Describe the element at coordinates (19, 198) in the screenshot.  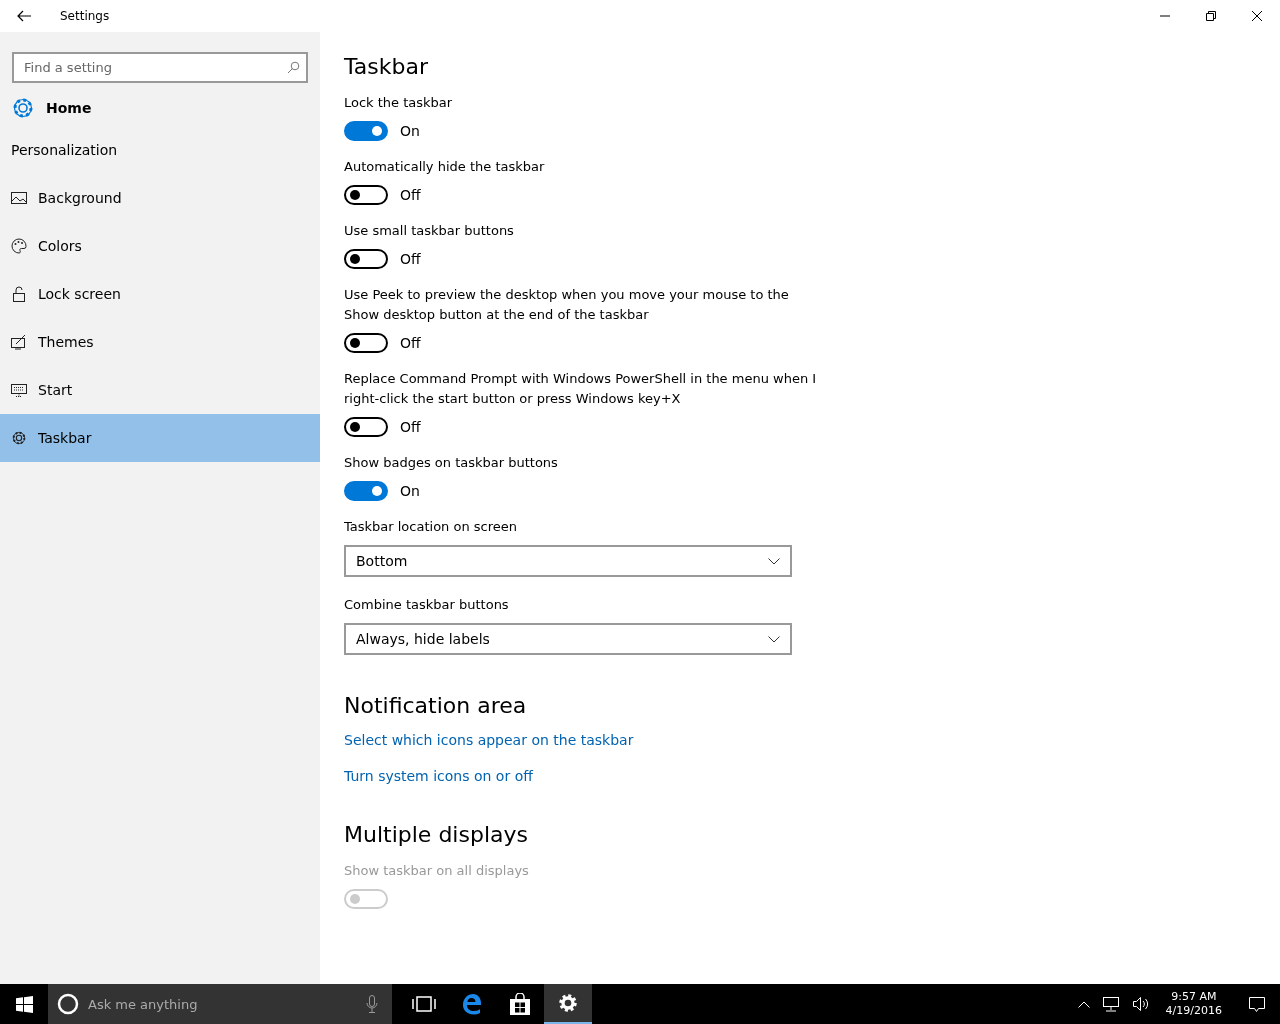
I see `image-icon` at that location.